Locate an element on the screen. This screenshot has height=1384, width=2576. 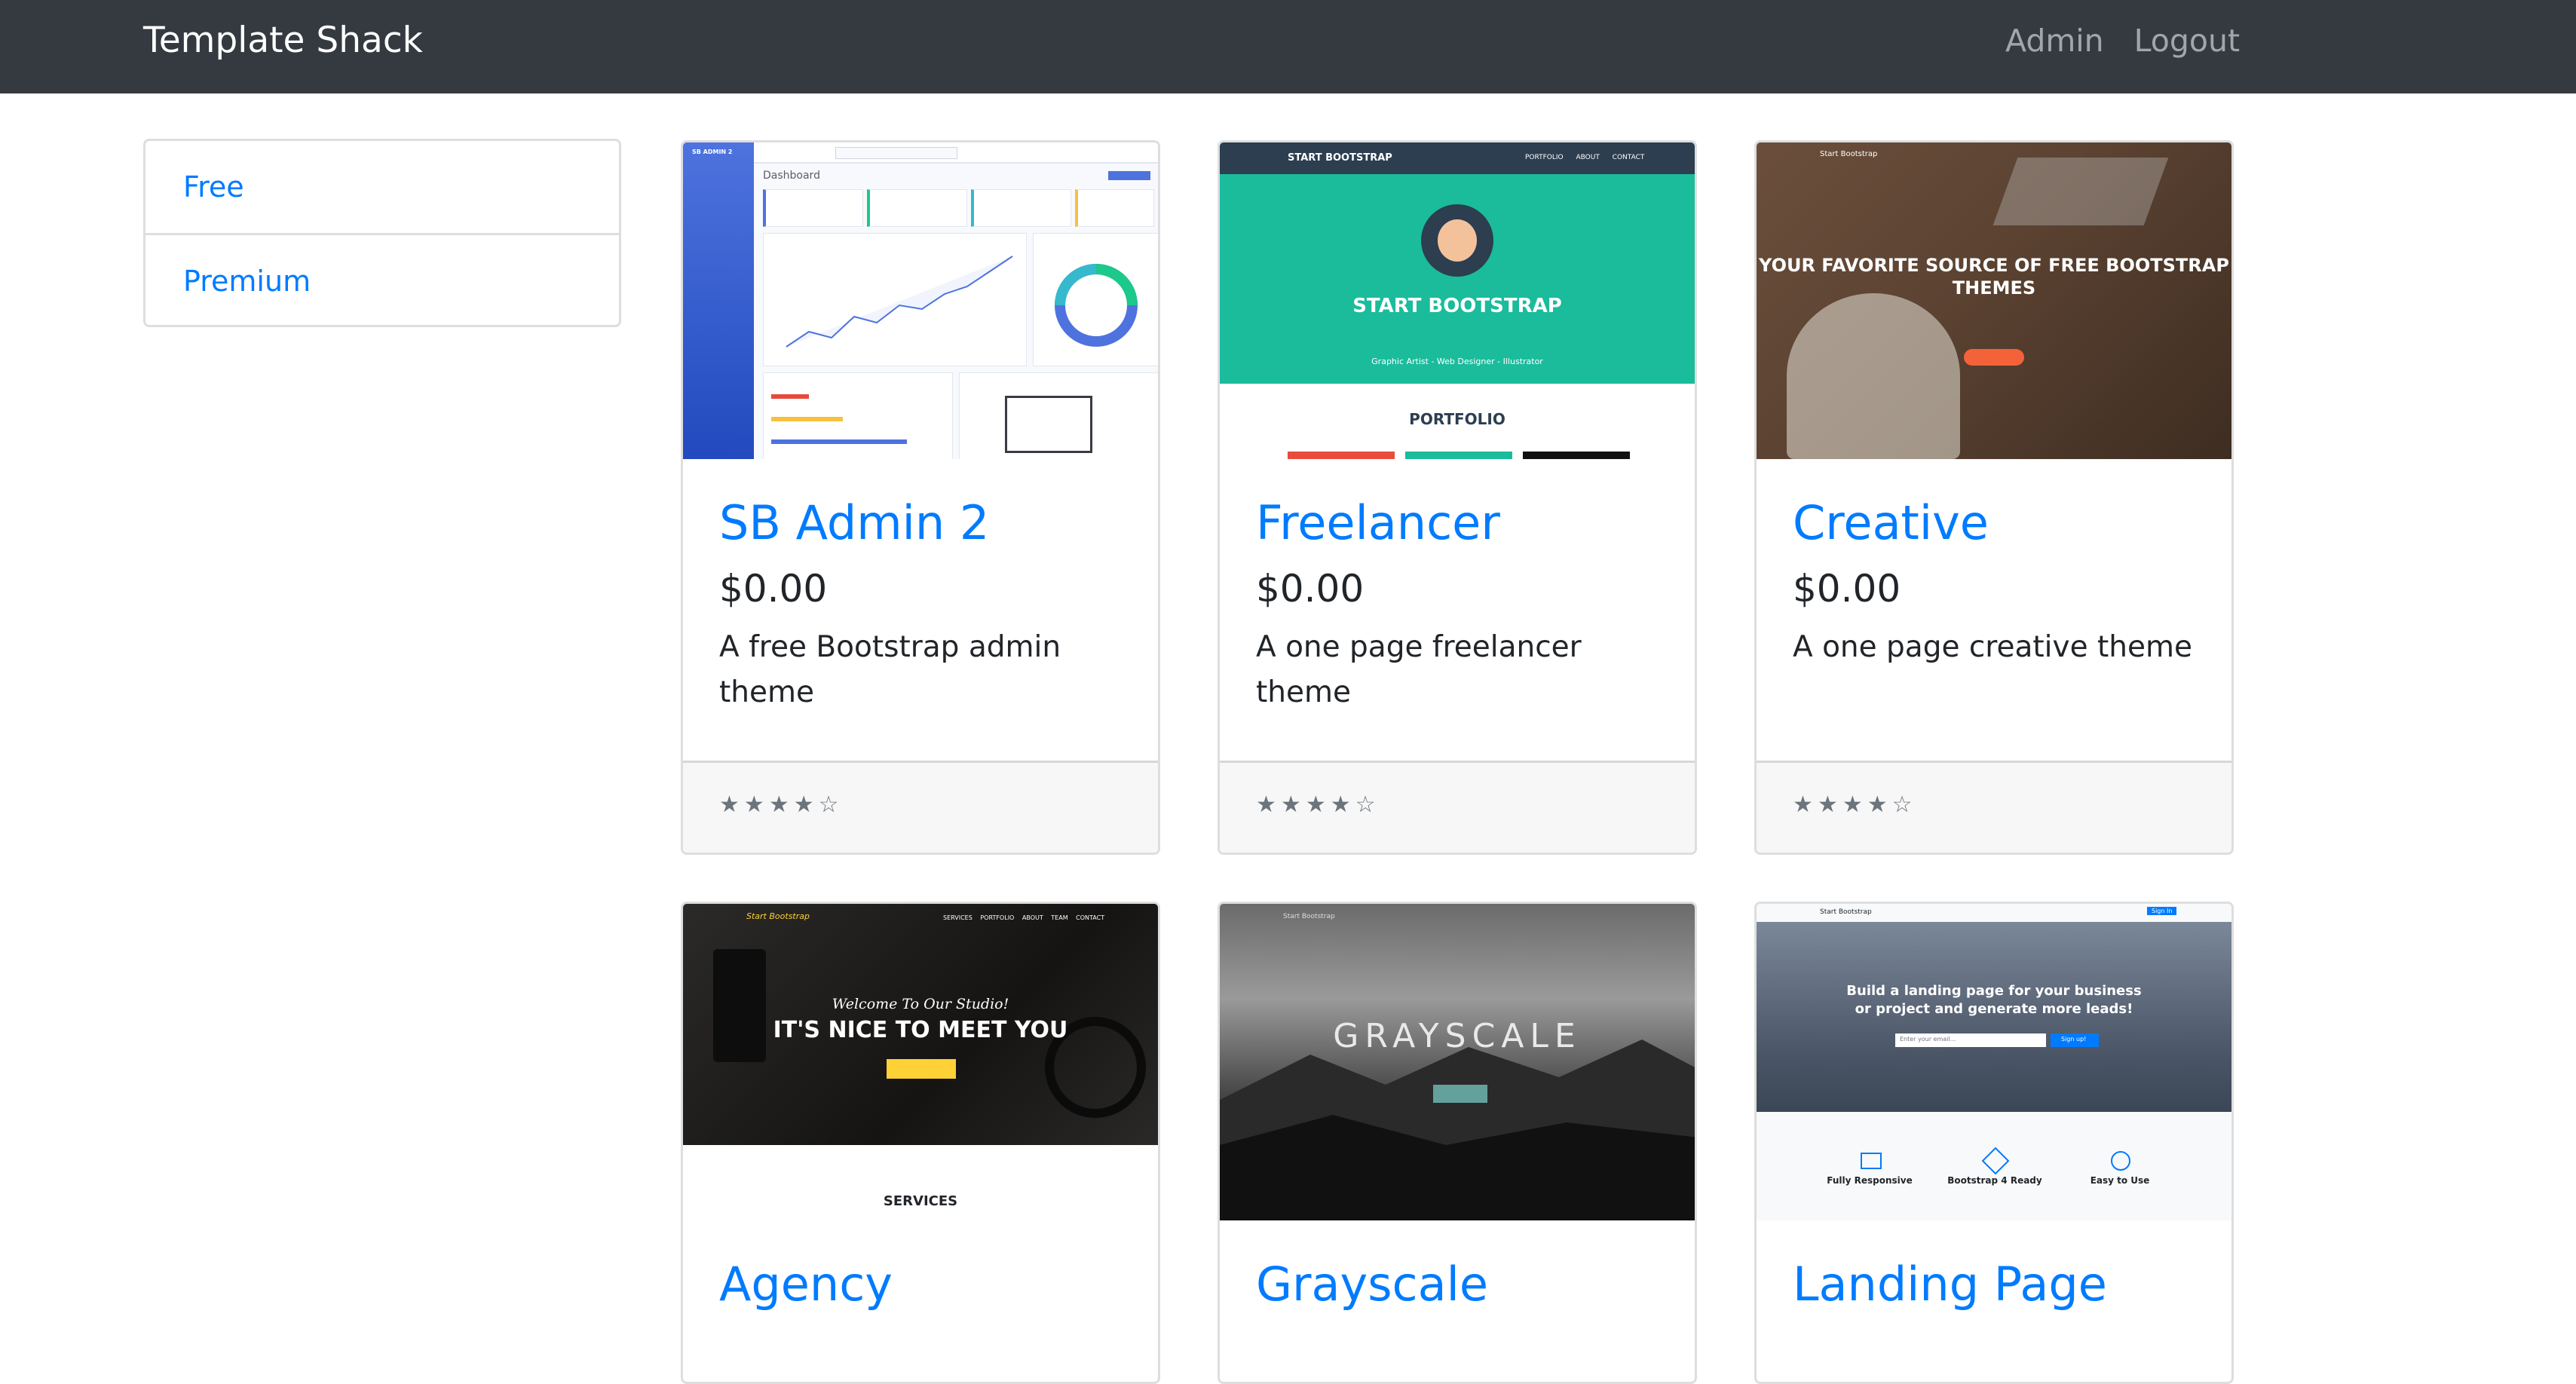
thumb-button: Sign up! is located at coordinates (2075, 1040).